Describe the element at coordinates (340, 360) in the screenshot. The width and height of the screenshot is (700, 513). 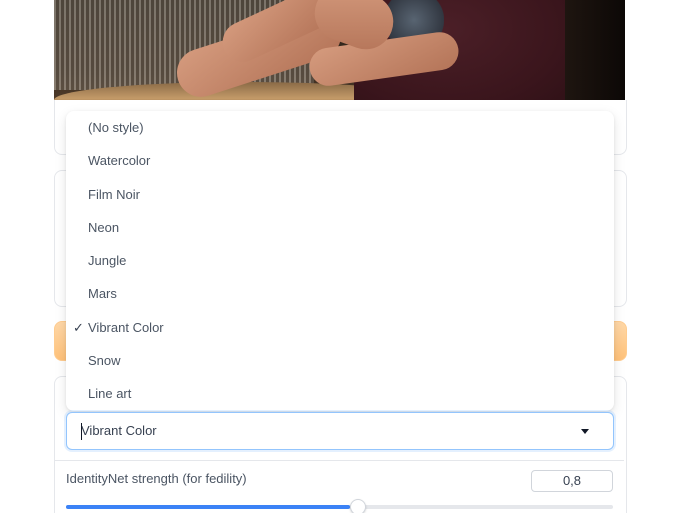
I see `style-option: Snow` at that location.